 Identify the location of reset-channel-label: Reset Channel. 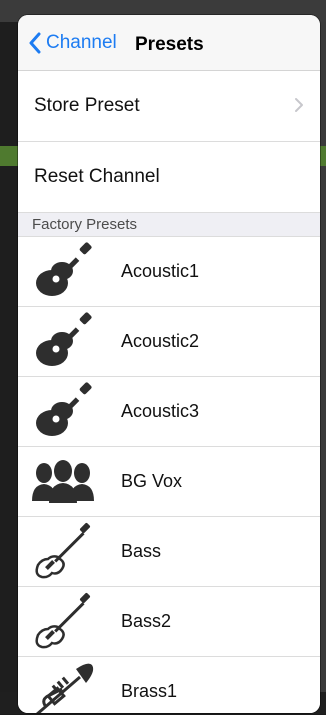
(97, 176).